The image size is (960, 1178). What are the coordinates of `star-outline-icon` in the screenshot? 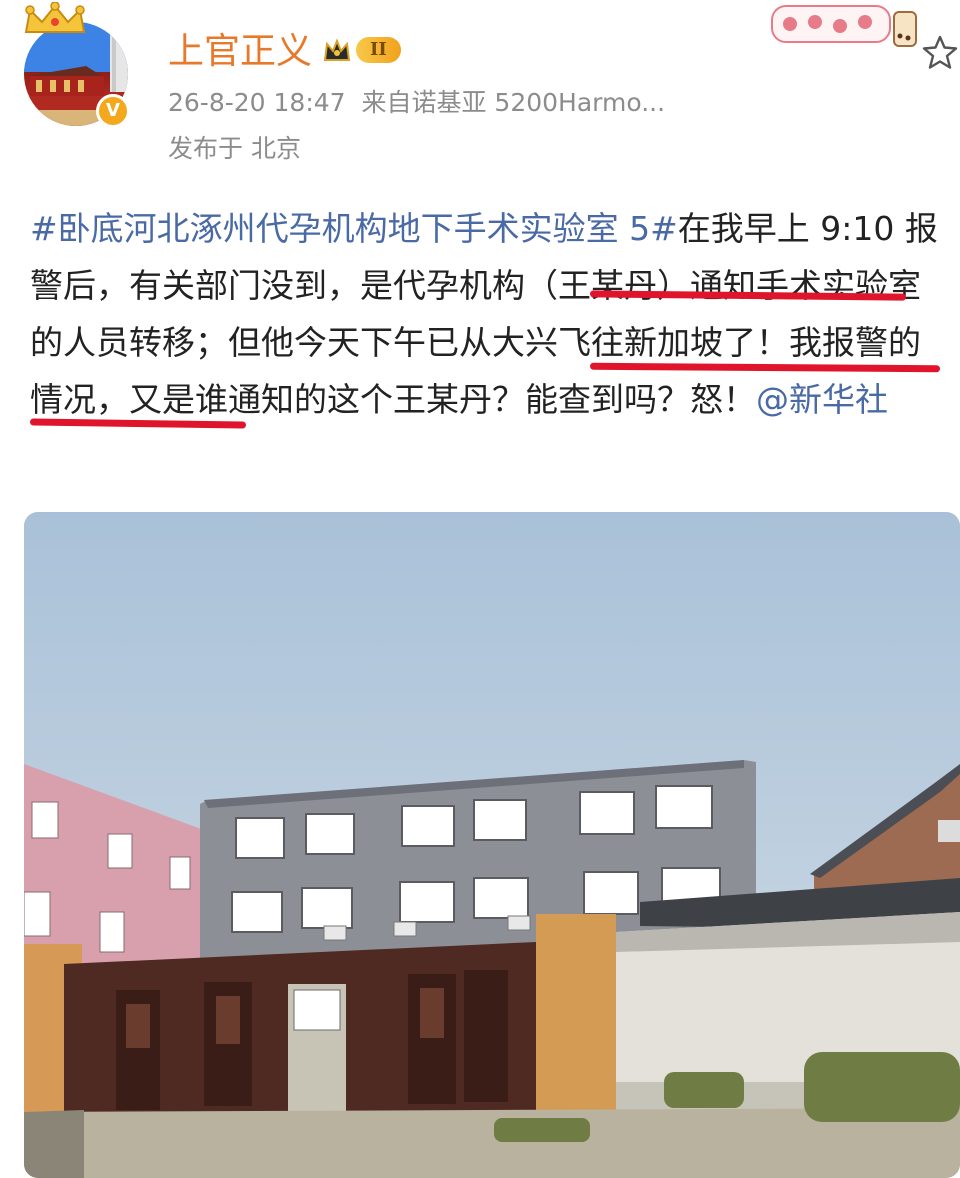 It's located at (940, 52).